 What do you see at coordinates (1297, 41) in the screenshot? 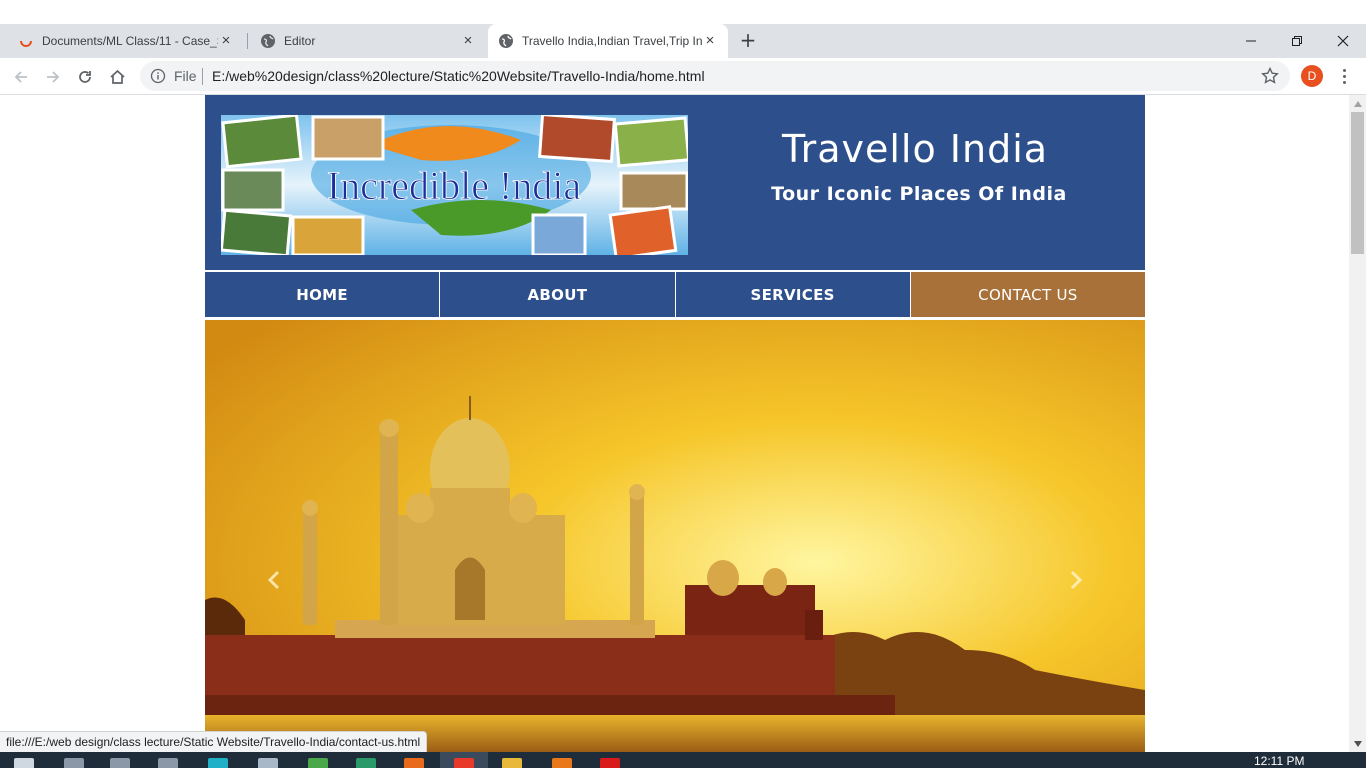
I see `restore-icon` at bounding box center [1297, 41].